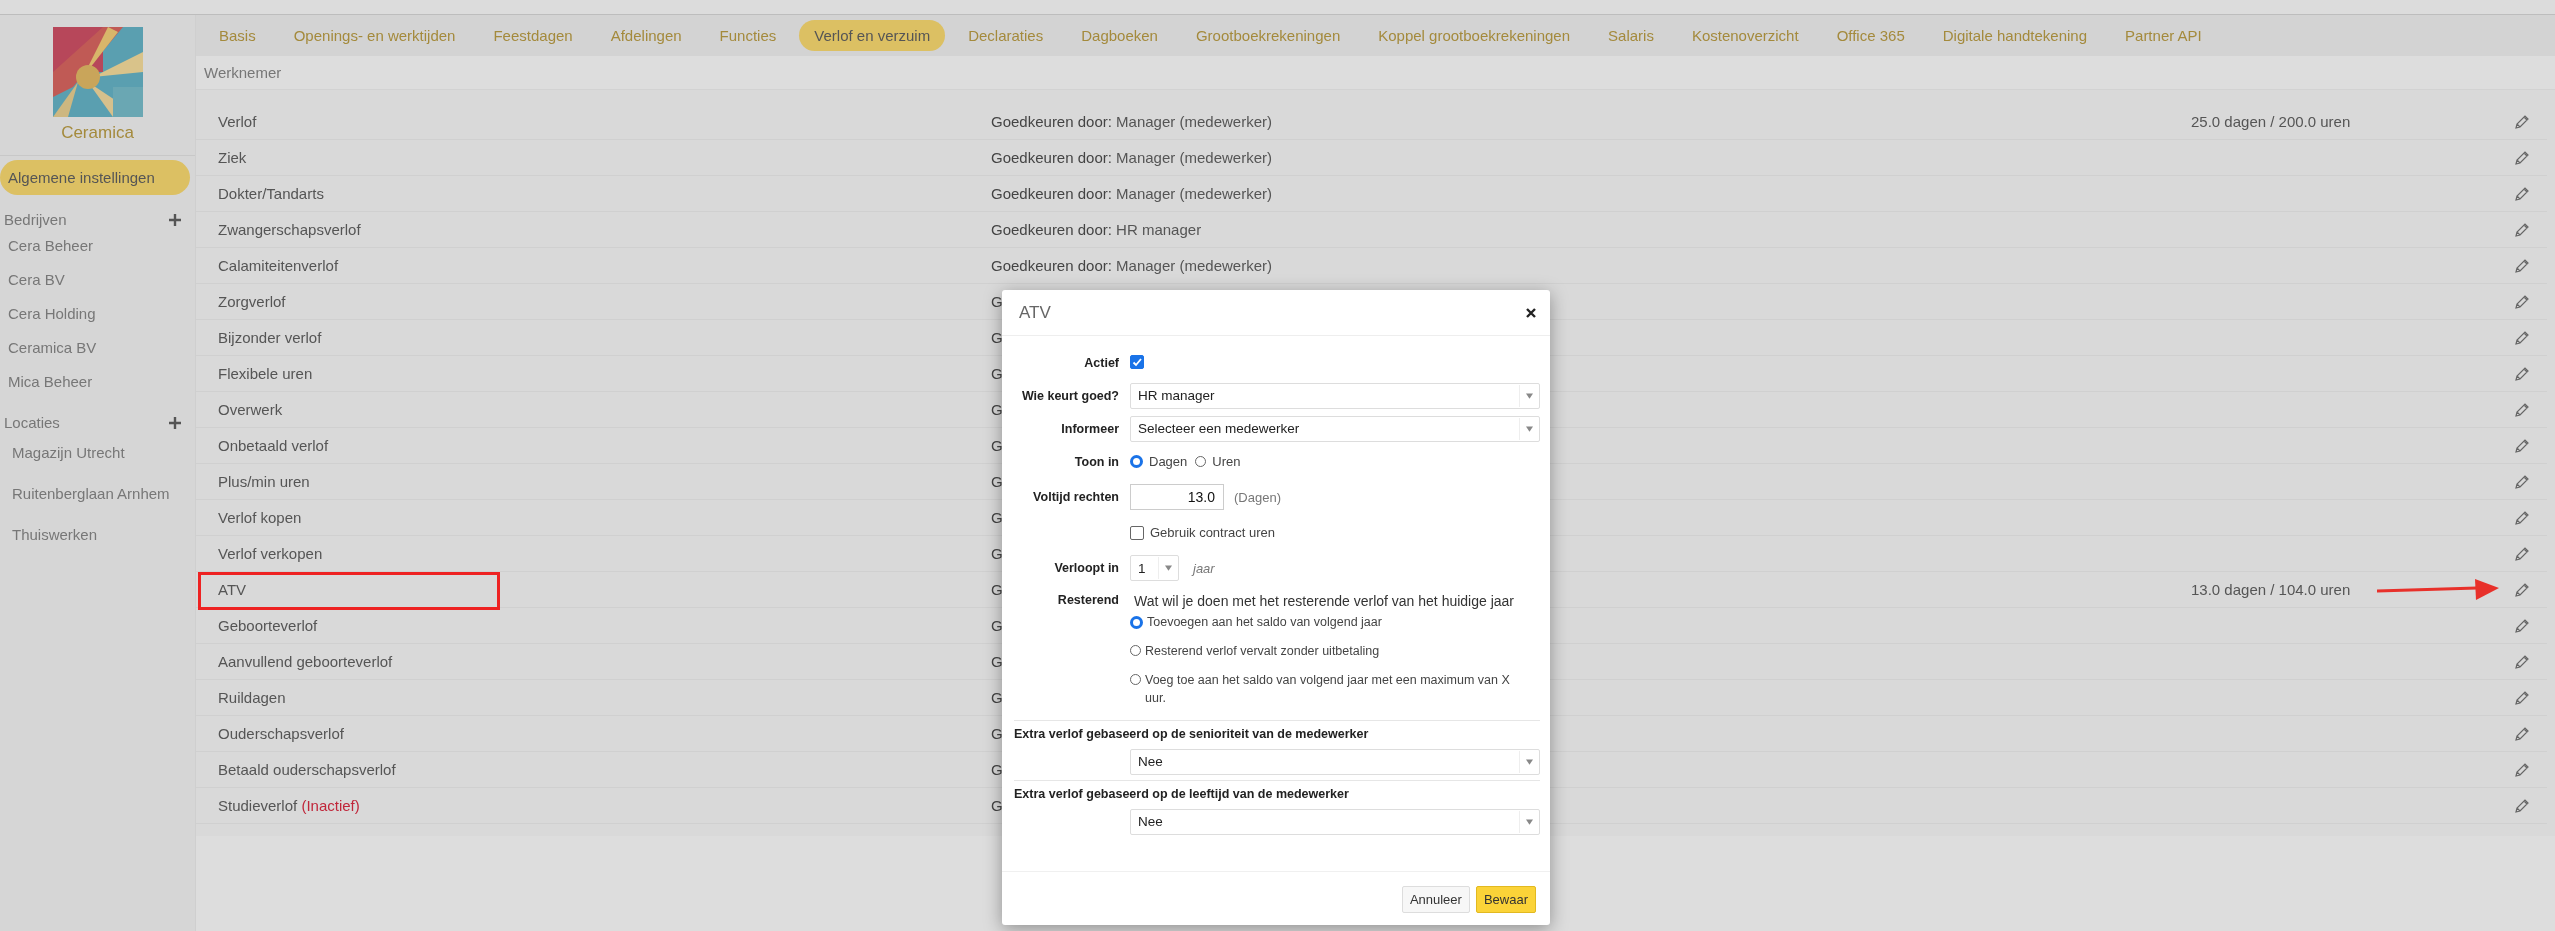  Describe the element at coordinates (1257, 497) in the screenshot. I see `unit-label: (Dagen)` at that location.